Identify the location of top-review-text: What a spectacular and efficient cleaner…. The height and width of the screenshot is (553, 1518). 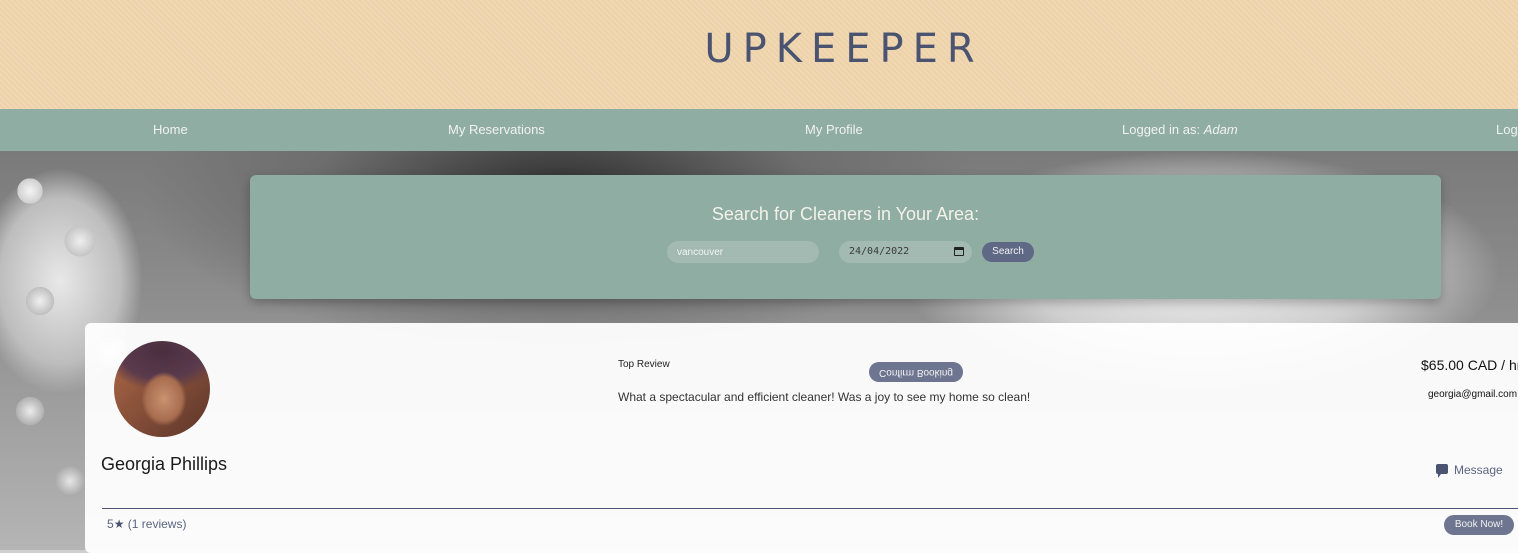
(824, 397).